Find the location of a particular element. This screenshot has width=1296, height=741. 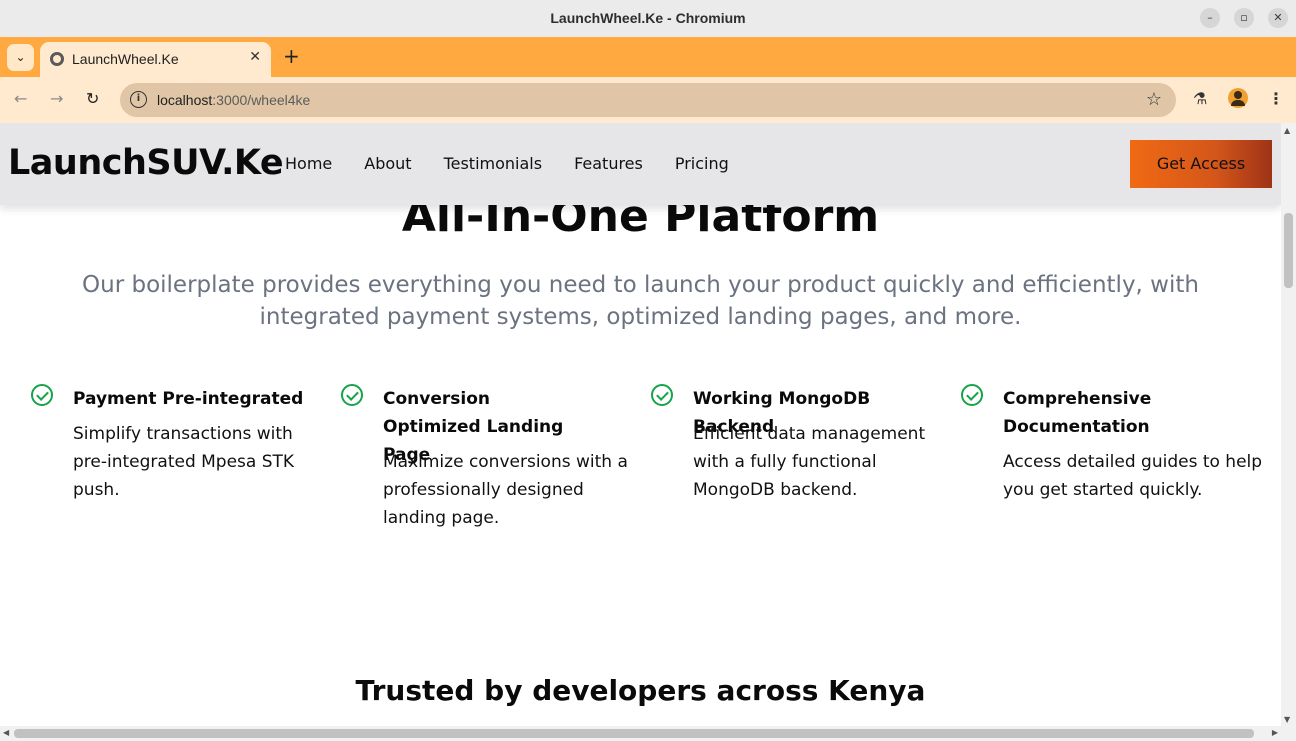

nav-link-testimonials: Testimonials is located at coordinates (493, 163).